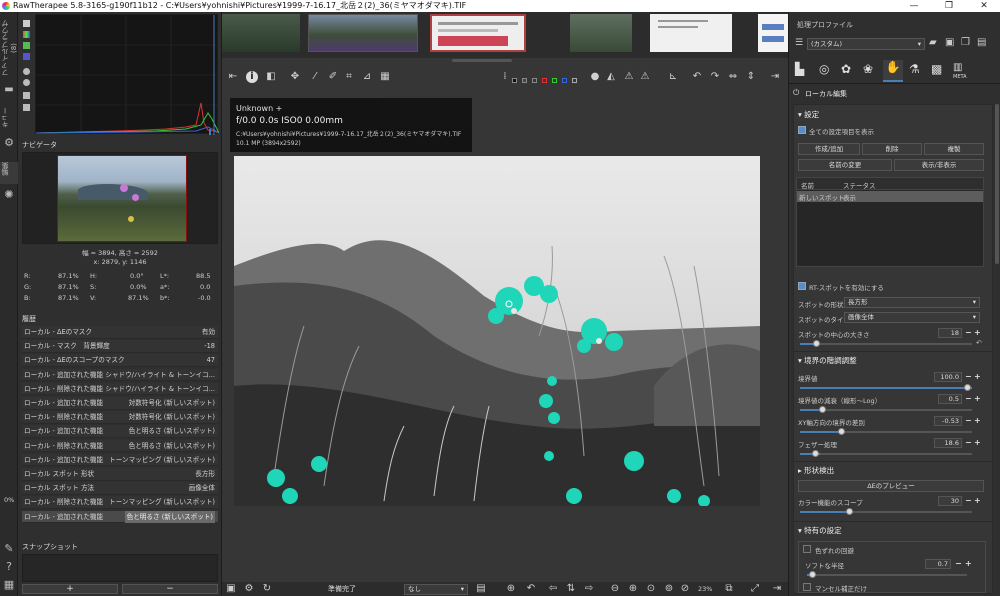  I want to click on save-icon: ▣, so click(231, 589).